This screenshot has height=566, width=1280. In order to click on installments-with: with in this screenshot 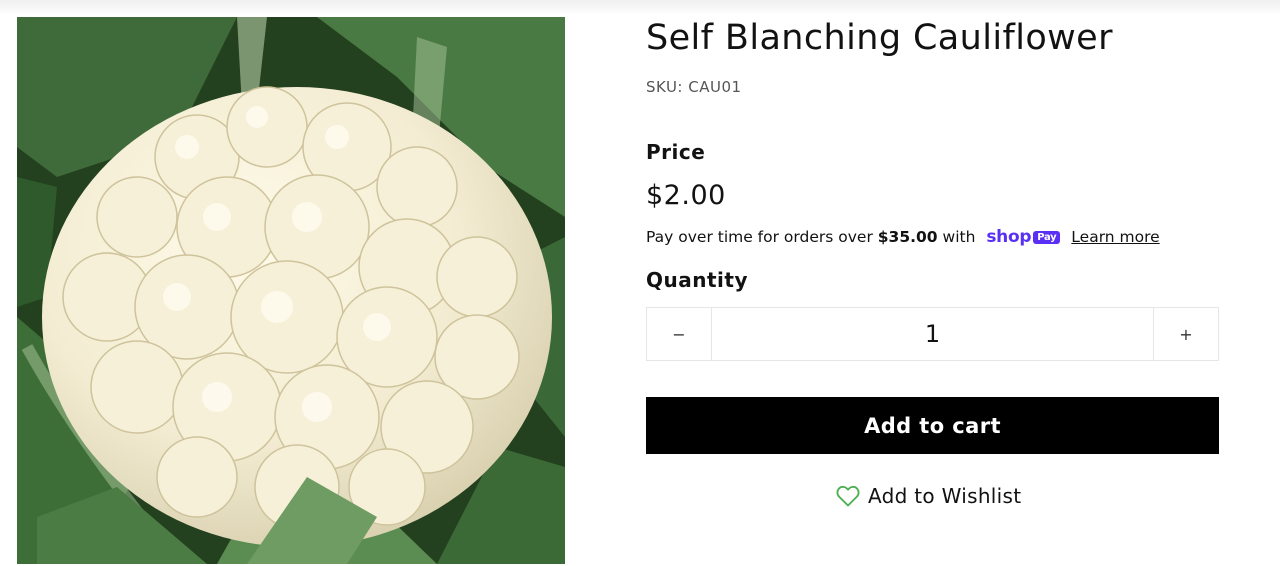, I will do `click(959, 237)`.